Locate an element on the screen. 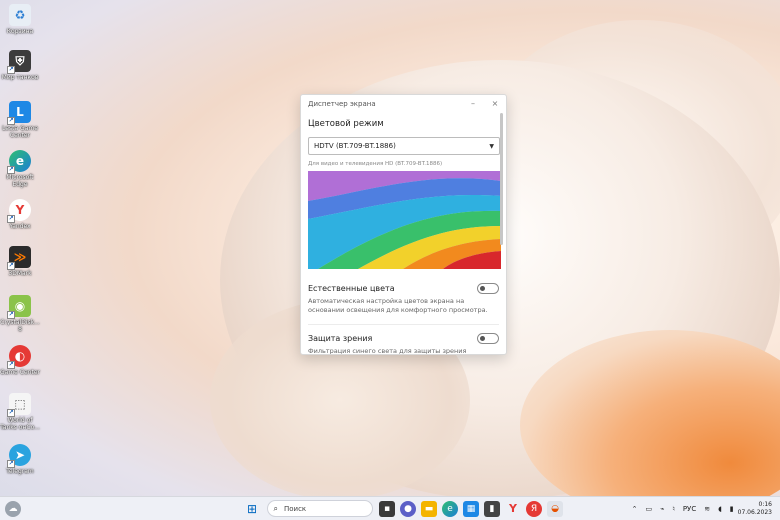  crystaldisk-icon: ◉ ↗ is located at coordinates (19, 307).